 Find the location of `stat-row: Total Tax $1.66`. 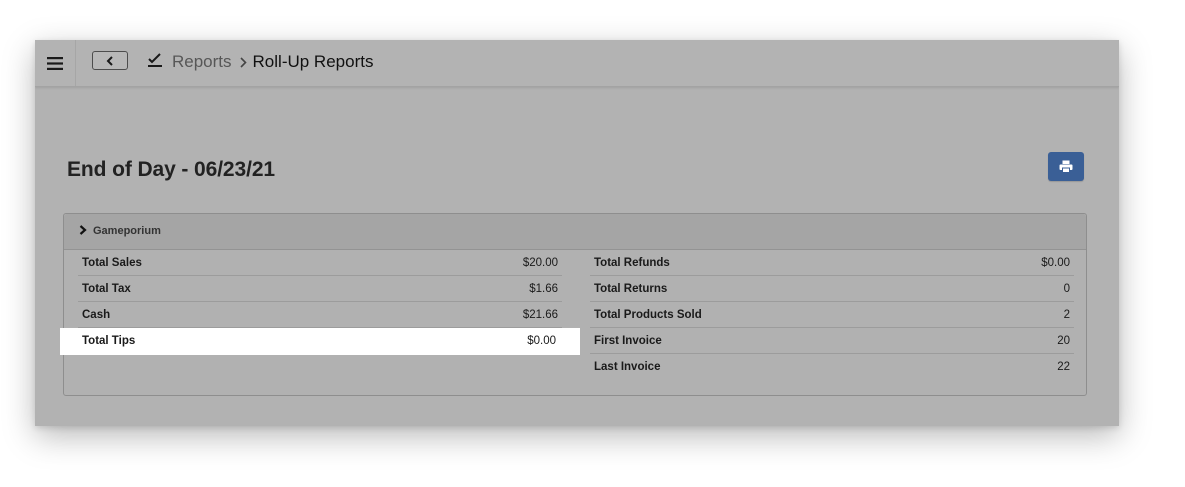

stat-row: Total Tax $1.66 is located at coordinates (320, 289).